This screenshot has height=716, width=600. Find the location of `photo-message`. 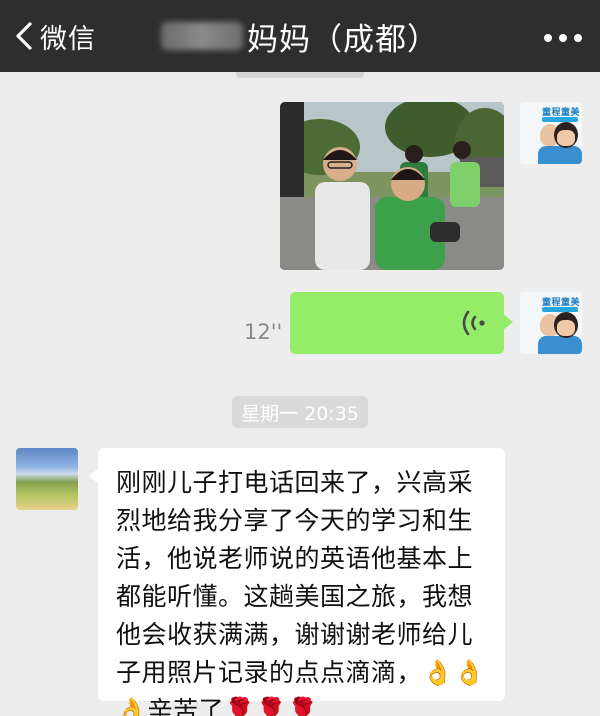

photo-message is located at coordinates (392, 186).